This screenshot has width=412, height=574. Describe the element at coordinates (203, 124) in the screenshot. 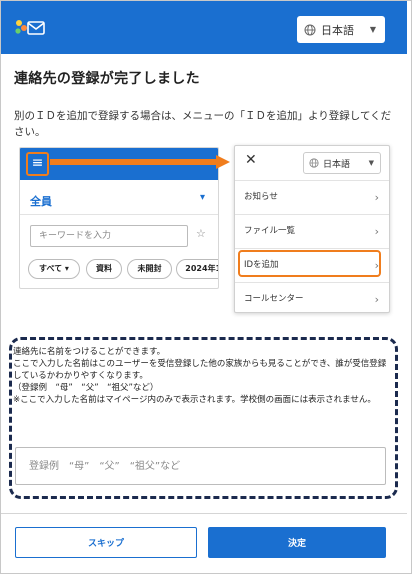

I see `page-description: 別のＩＤを追加で登録する場合は、メニューの「ＩＤを追加」より登録してください。` at that location.